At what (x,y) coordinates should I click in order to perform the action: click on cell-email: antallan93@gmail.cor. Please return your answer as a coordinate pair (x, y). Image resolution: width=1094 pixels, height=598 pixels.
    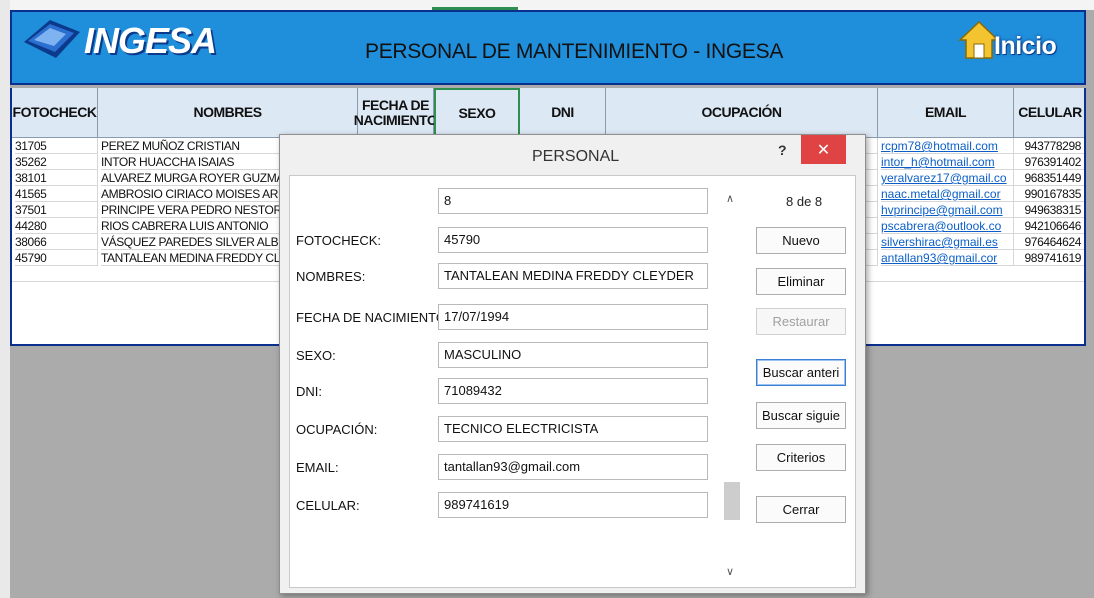
    Looking at the image, I should click on (947, 258).